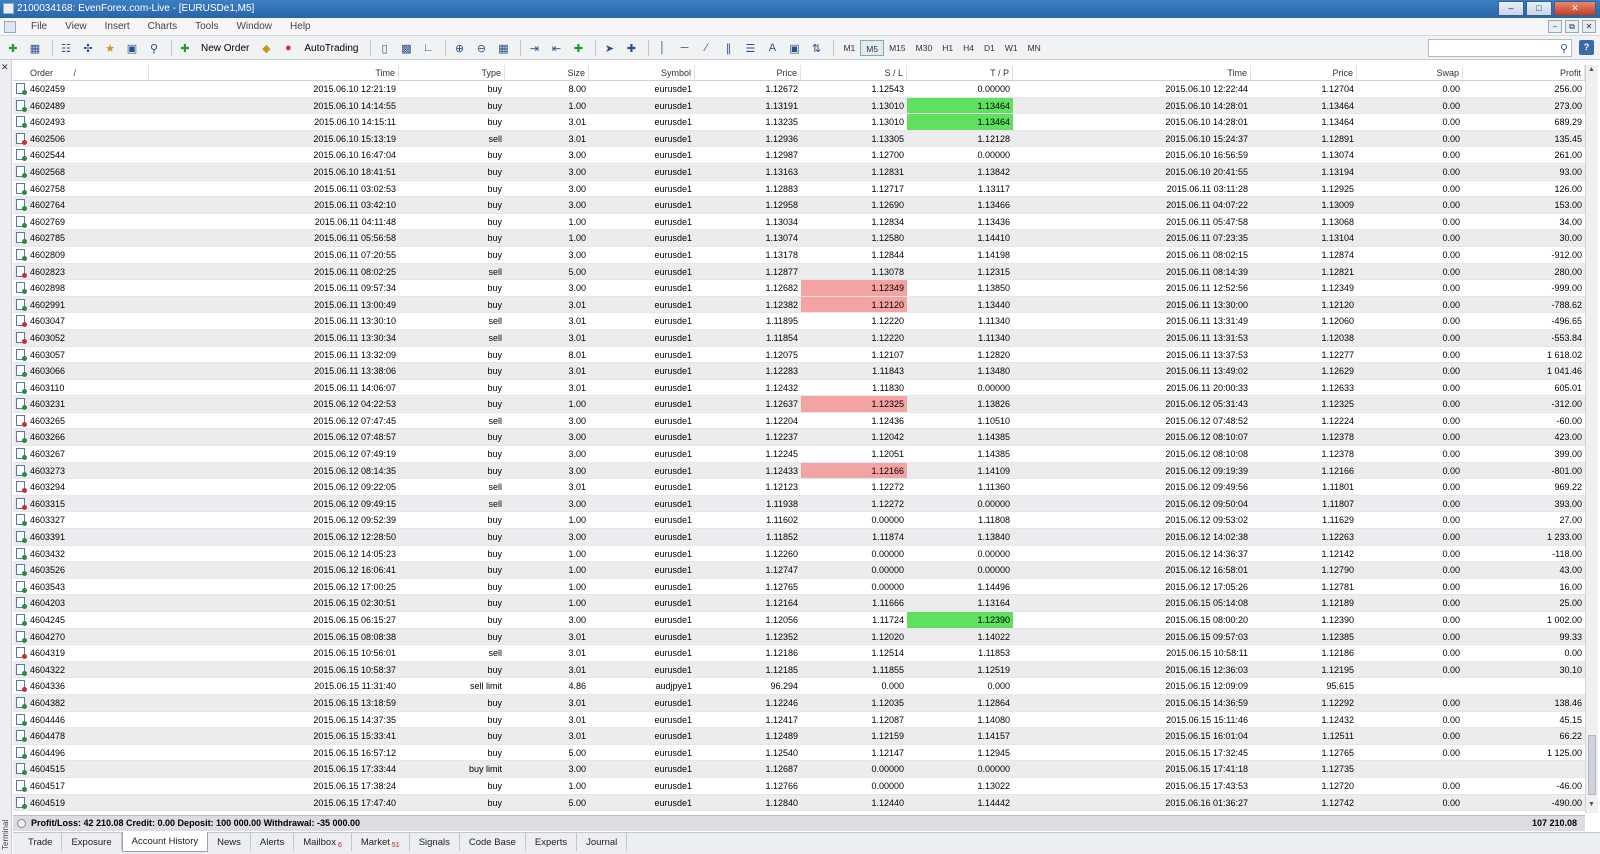  I want to click on col-symbol-header: Symbol, so click(642, 72).